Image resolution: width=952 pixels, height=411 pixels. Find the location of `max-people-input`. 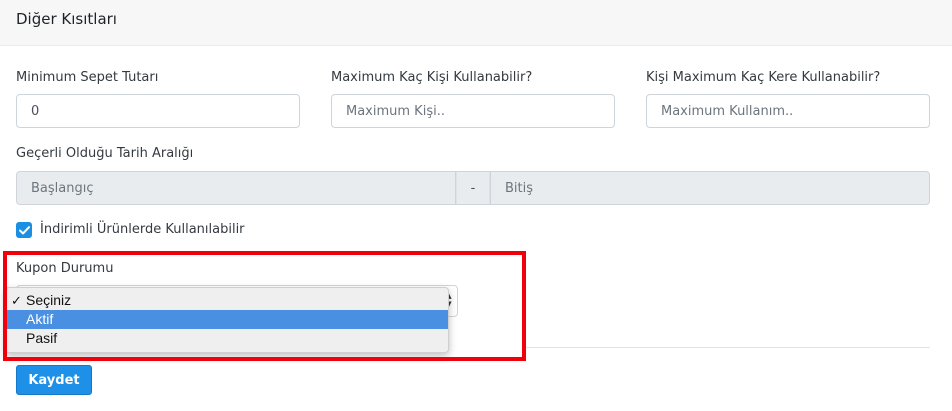

max-people-input is located at coordinates (473, 111).